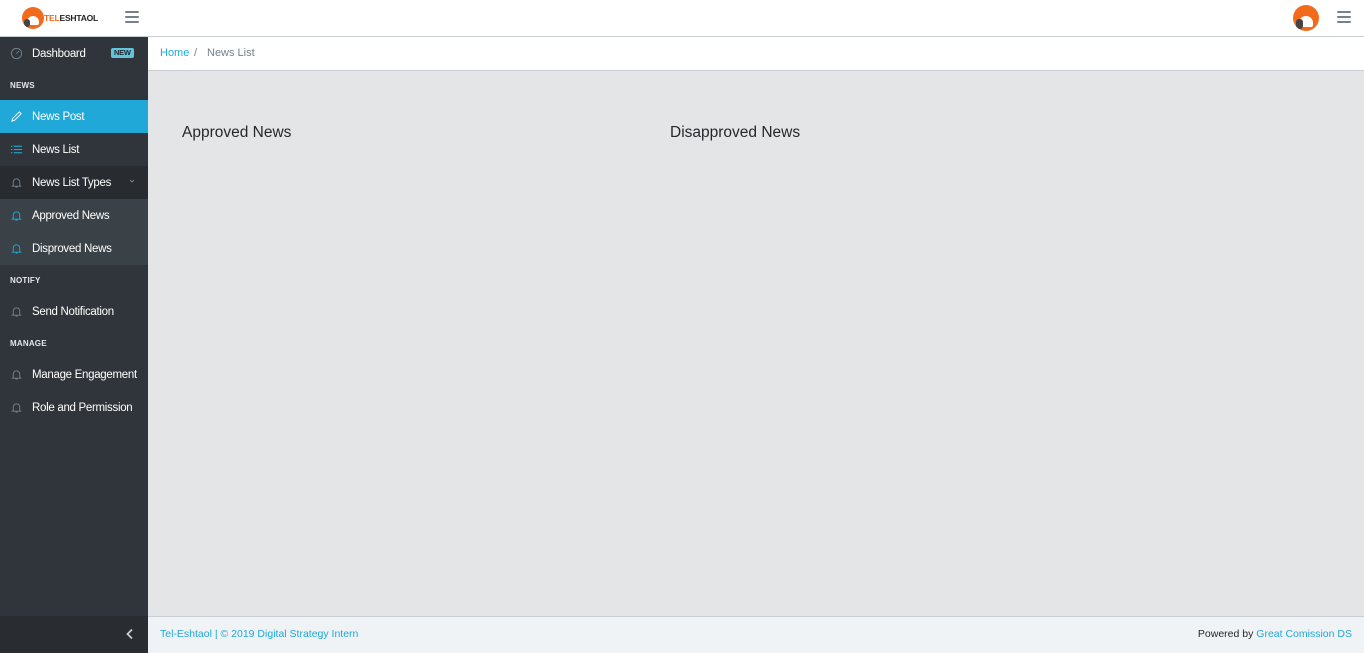 This screenshot has width=1364, height=653. Describe the element at coordinates (122, 53) in the screenshot. I see `new-badge: NEW` at that location.